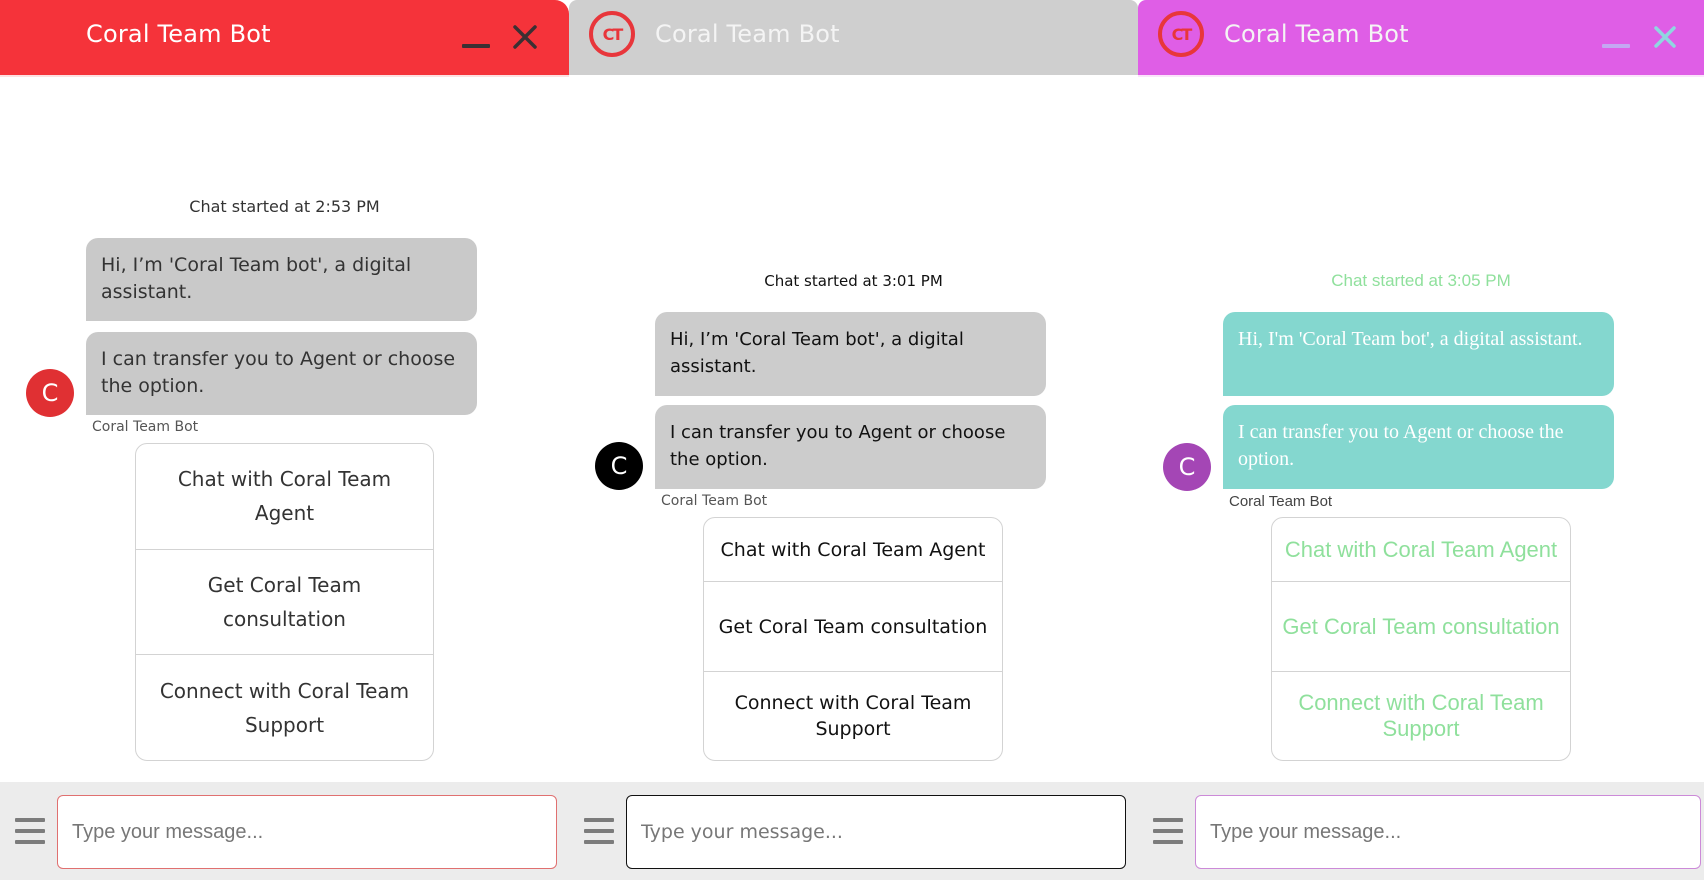 The height and width of the screenshot is (880, 1704). What do you see at coordinates (284, 206) in the screenshot?
I see `chat-started-timestamp: Chat started at 2:53 PM` at bounding box center [284, 206].